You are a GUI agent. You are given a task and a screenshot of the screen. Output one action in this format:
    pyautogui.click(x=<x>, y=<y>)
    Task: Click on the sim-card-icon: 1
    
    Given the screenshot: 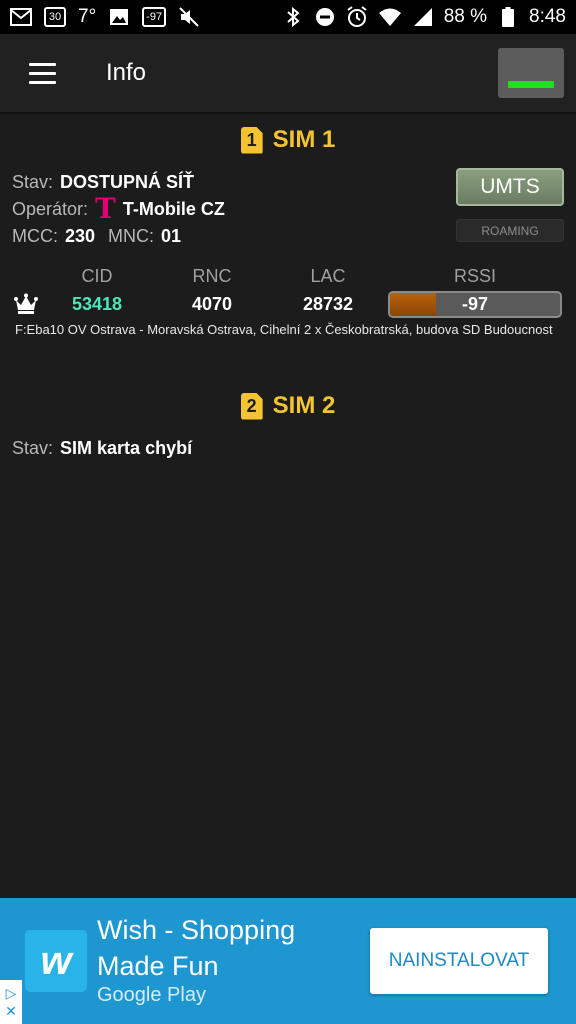 What is the action you would take?
    pyautogui.click(x=251, y=140)
    